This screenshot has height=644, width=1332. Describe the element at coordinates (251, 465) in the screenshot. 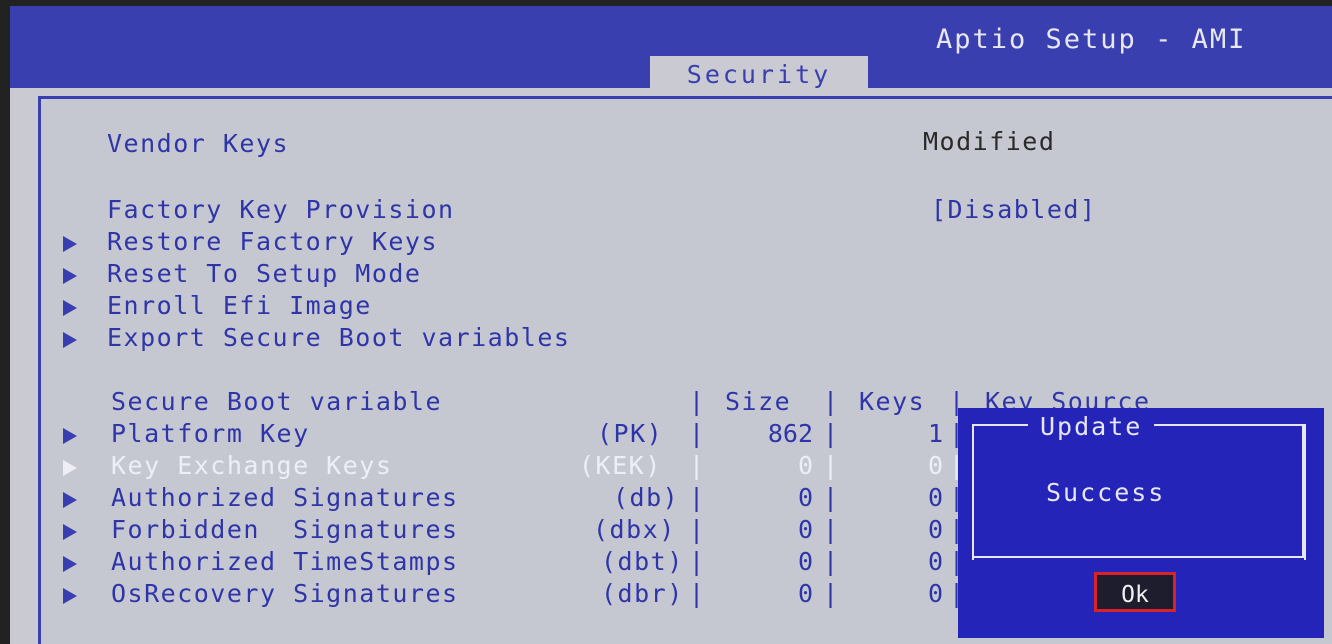

I see `table-row-key-exchange-keys: Key Exchange Keys` at that location.